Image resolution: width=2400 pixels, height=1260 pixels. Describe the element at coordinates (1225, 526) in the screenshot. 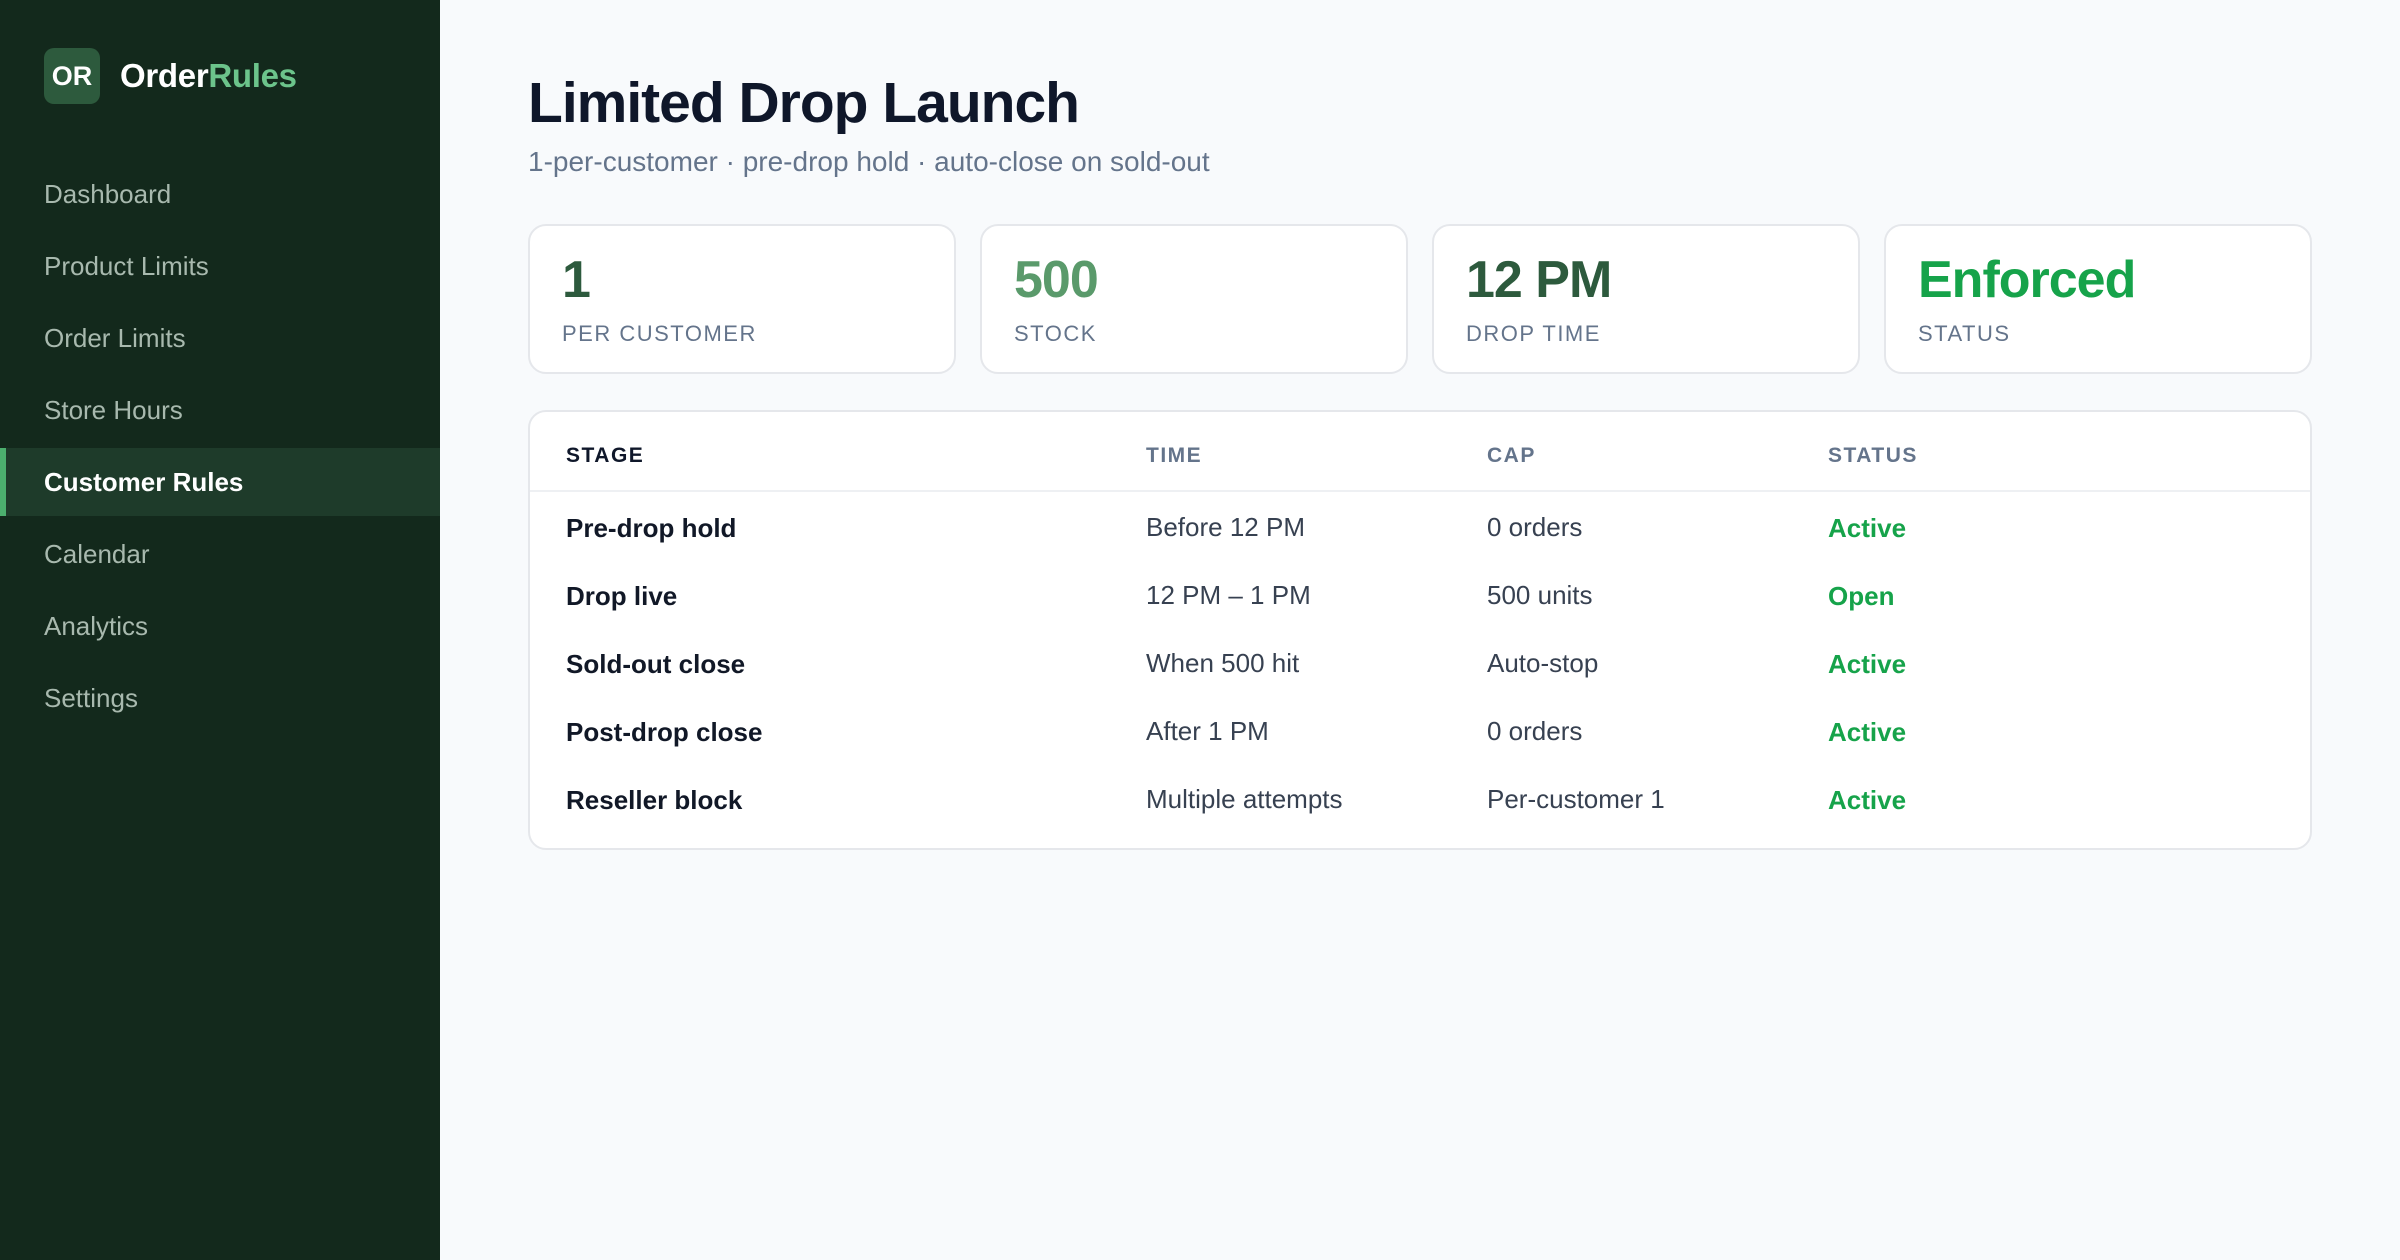

I see `cell-time: Before 12 PM` at that location.